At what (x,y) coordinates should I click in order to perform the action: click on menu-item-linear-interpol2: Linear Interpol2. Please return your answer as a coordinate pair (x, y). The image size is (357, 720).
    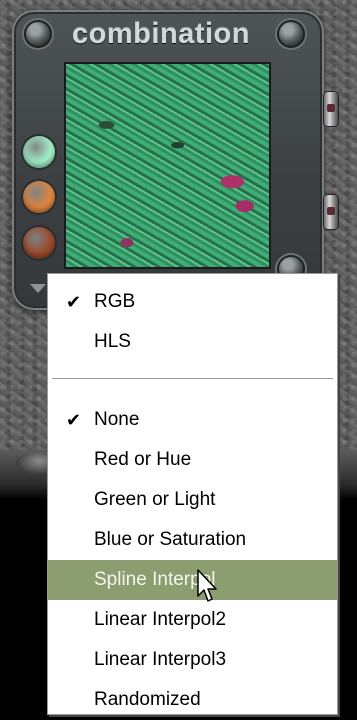
    Looking at the image, I should click on (192, 620).